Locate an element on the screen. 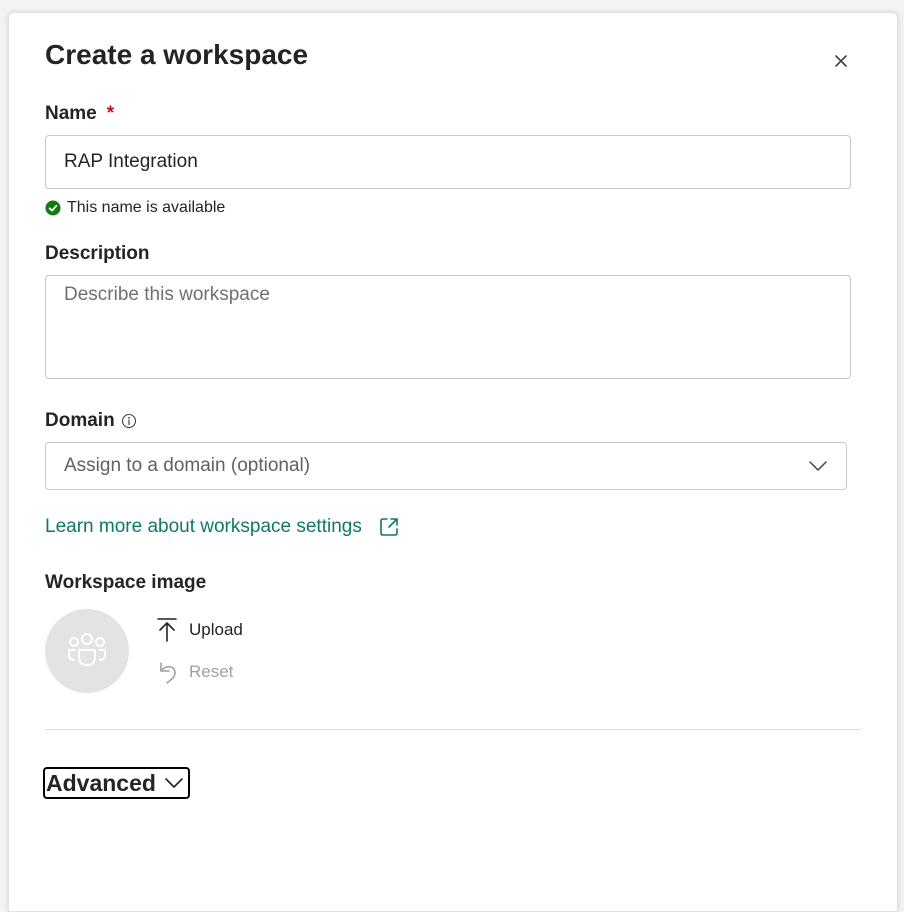 The width and height of the screenshot is (904, 912). info-icon is located at coordinates (129, 421).